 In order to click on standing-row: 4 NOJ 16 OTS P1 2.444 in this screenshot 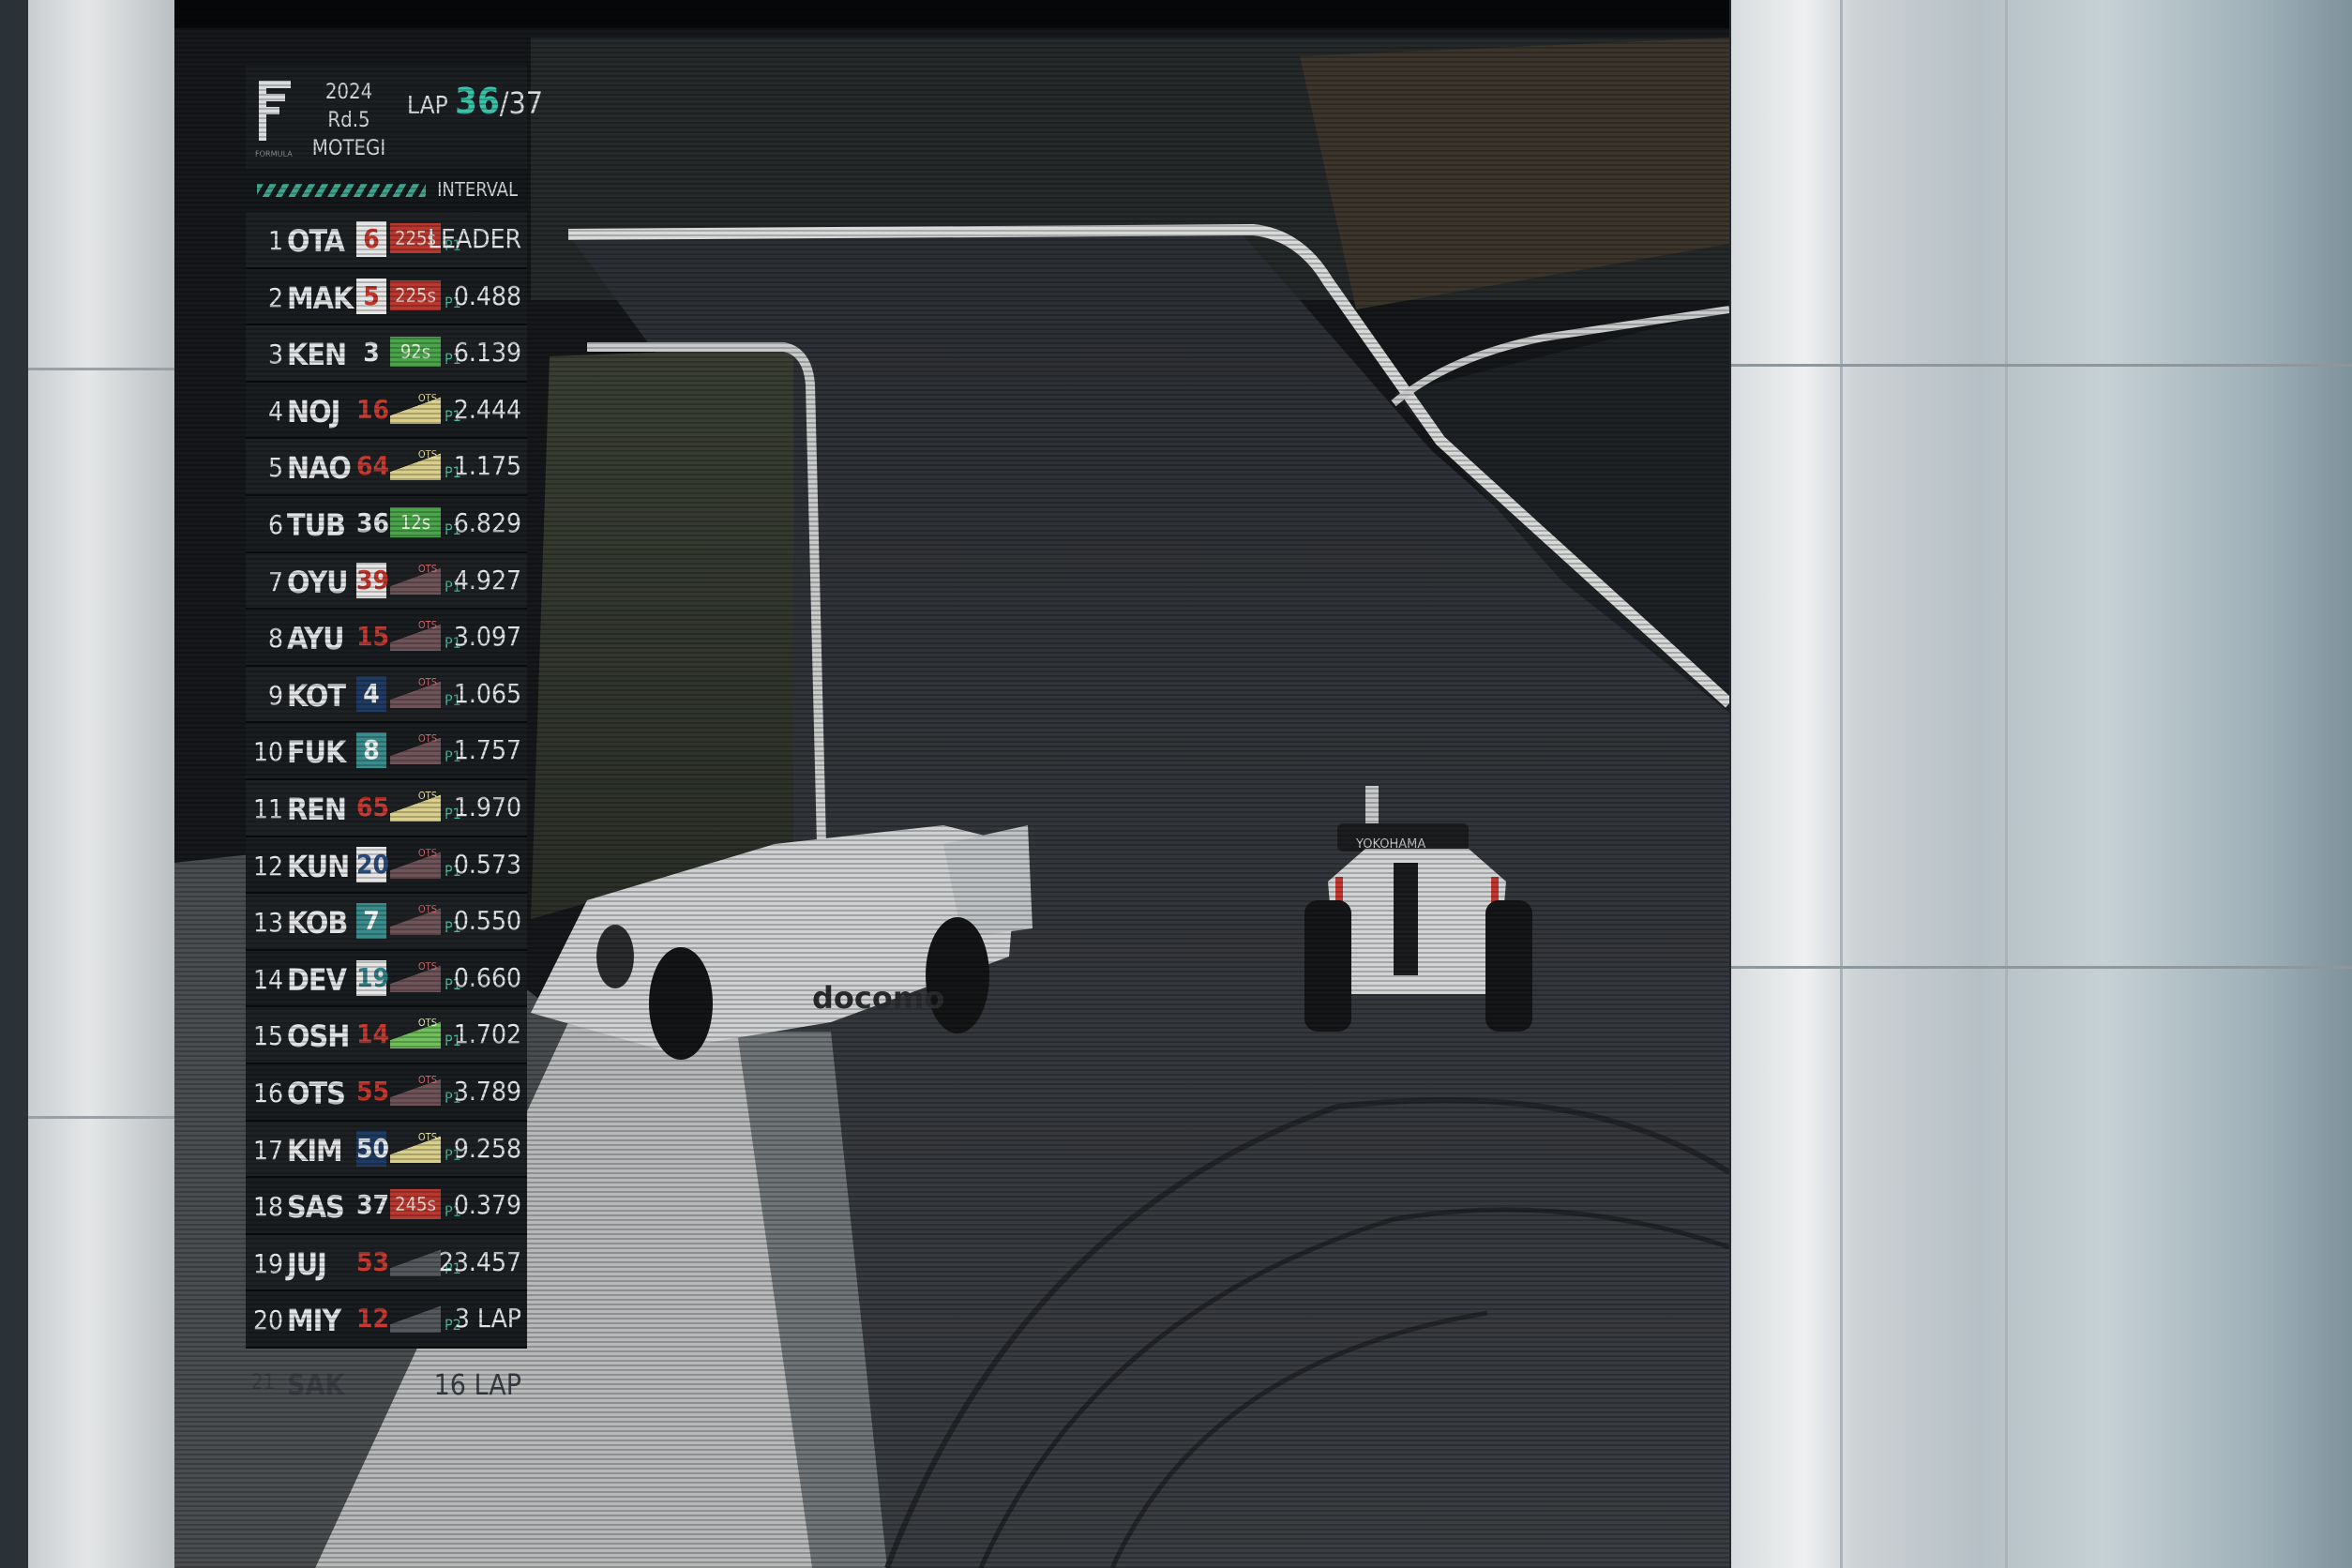, I will do `click(386, 411)`.